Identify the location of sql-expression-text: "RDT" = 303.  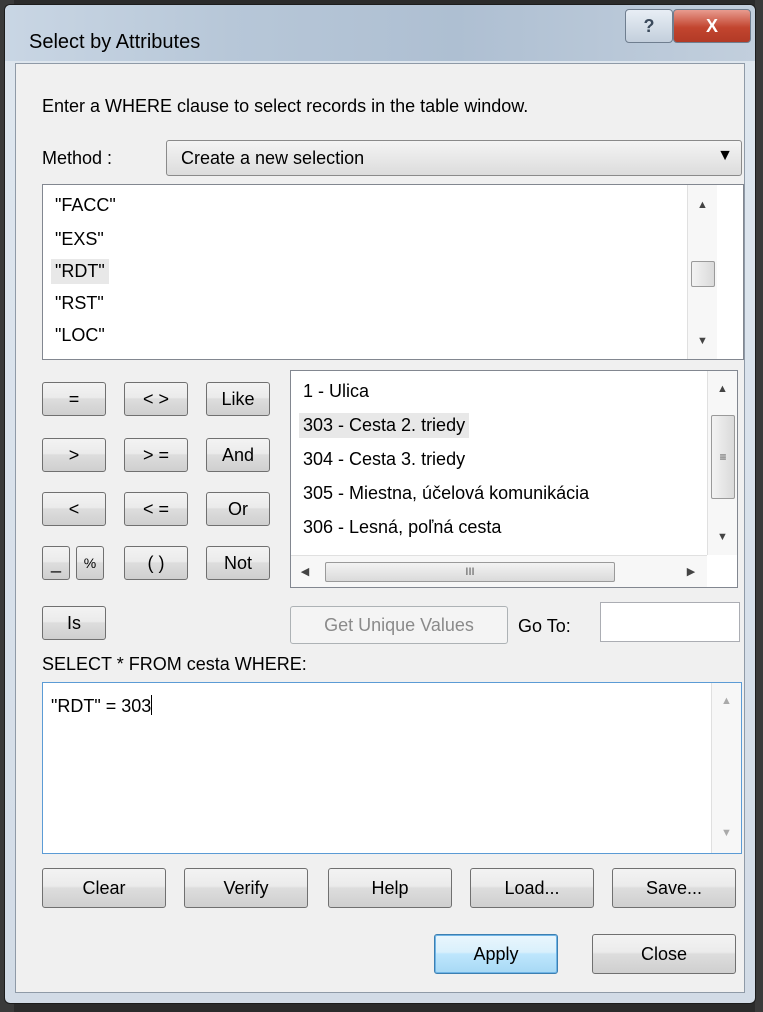
(102, 705).